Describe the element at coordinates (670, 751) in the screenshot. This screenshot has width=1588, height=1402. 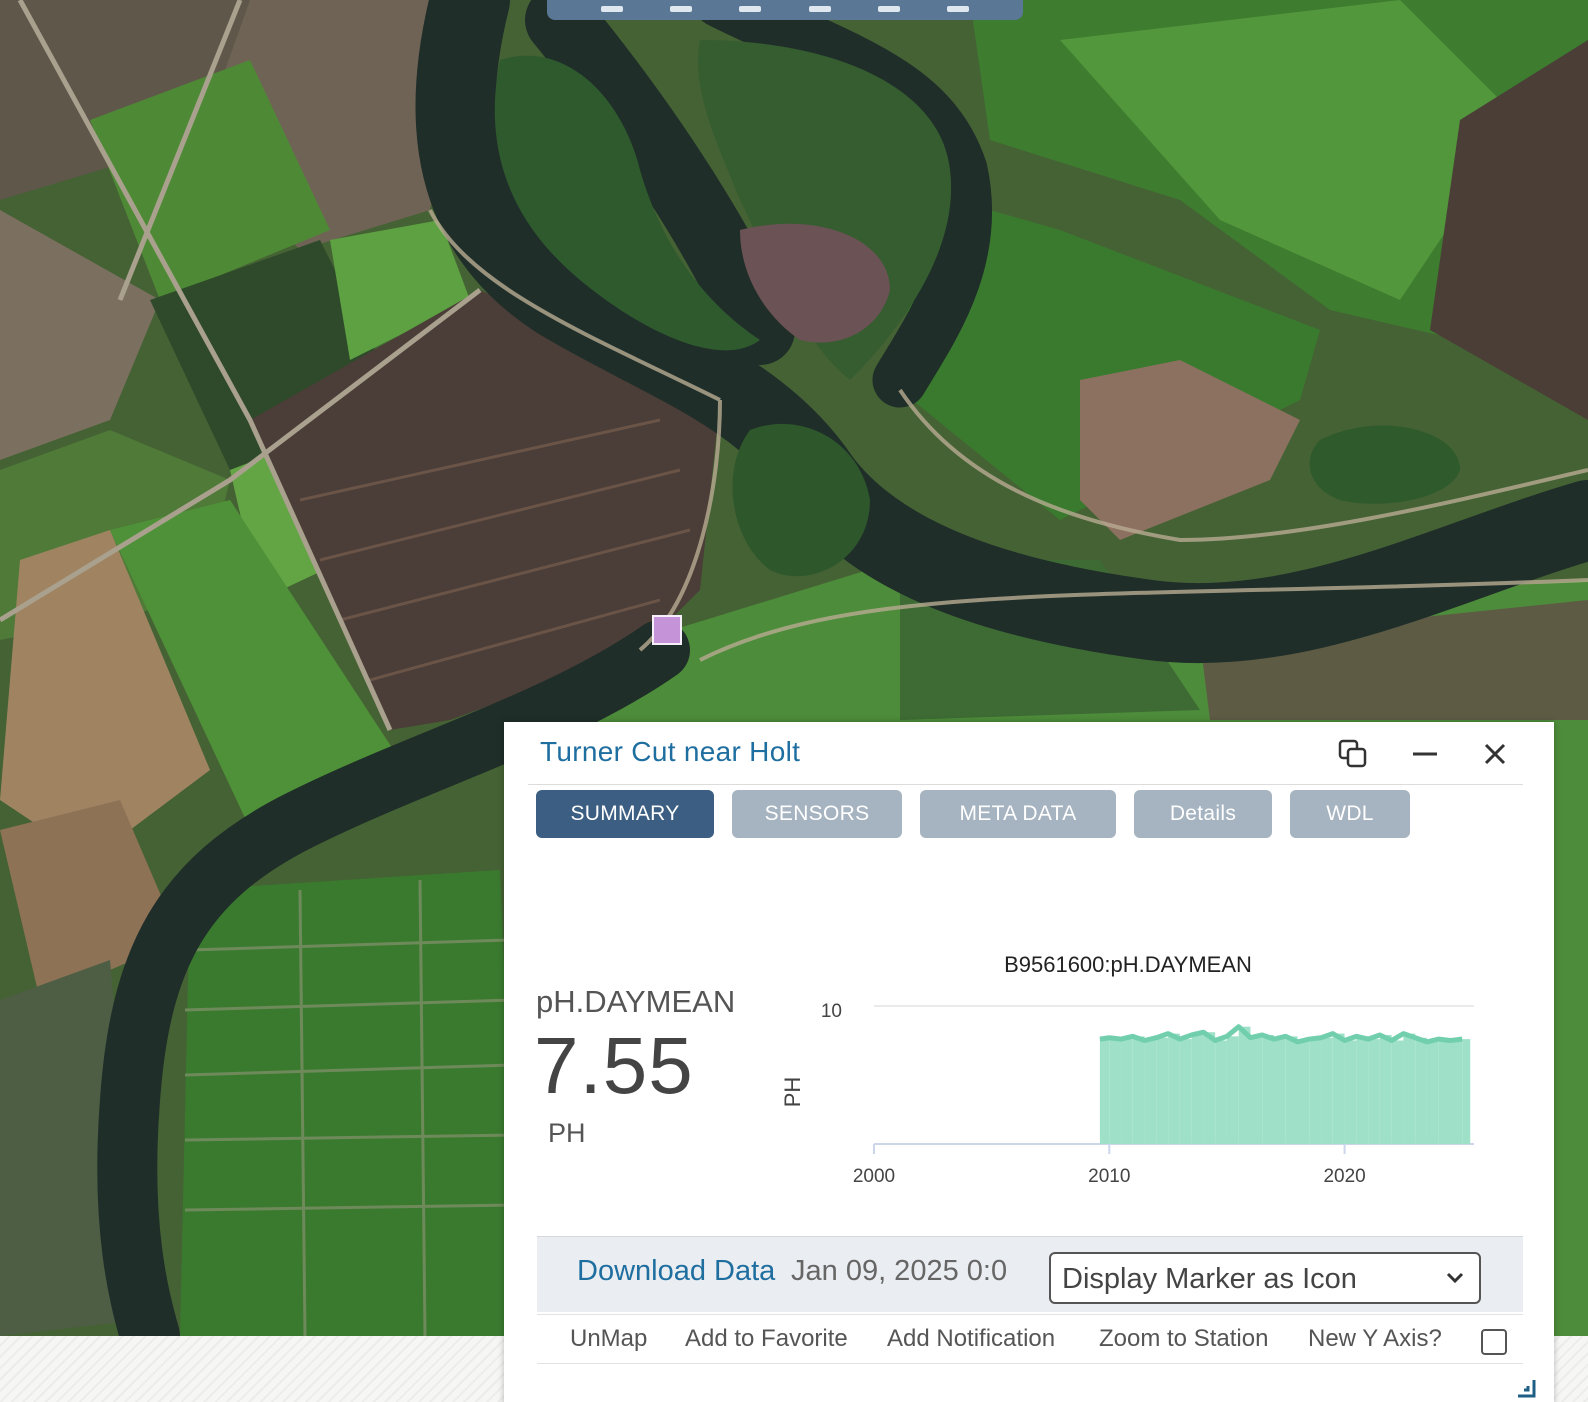
I see `station-title: Turner Cut near Holt` at that location.